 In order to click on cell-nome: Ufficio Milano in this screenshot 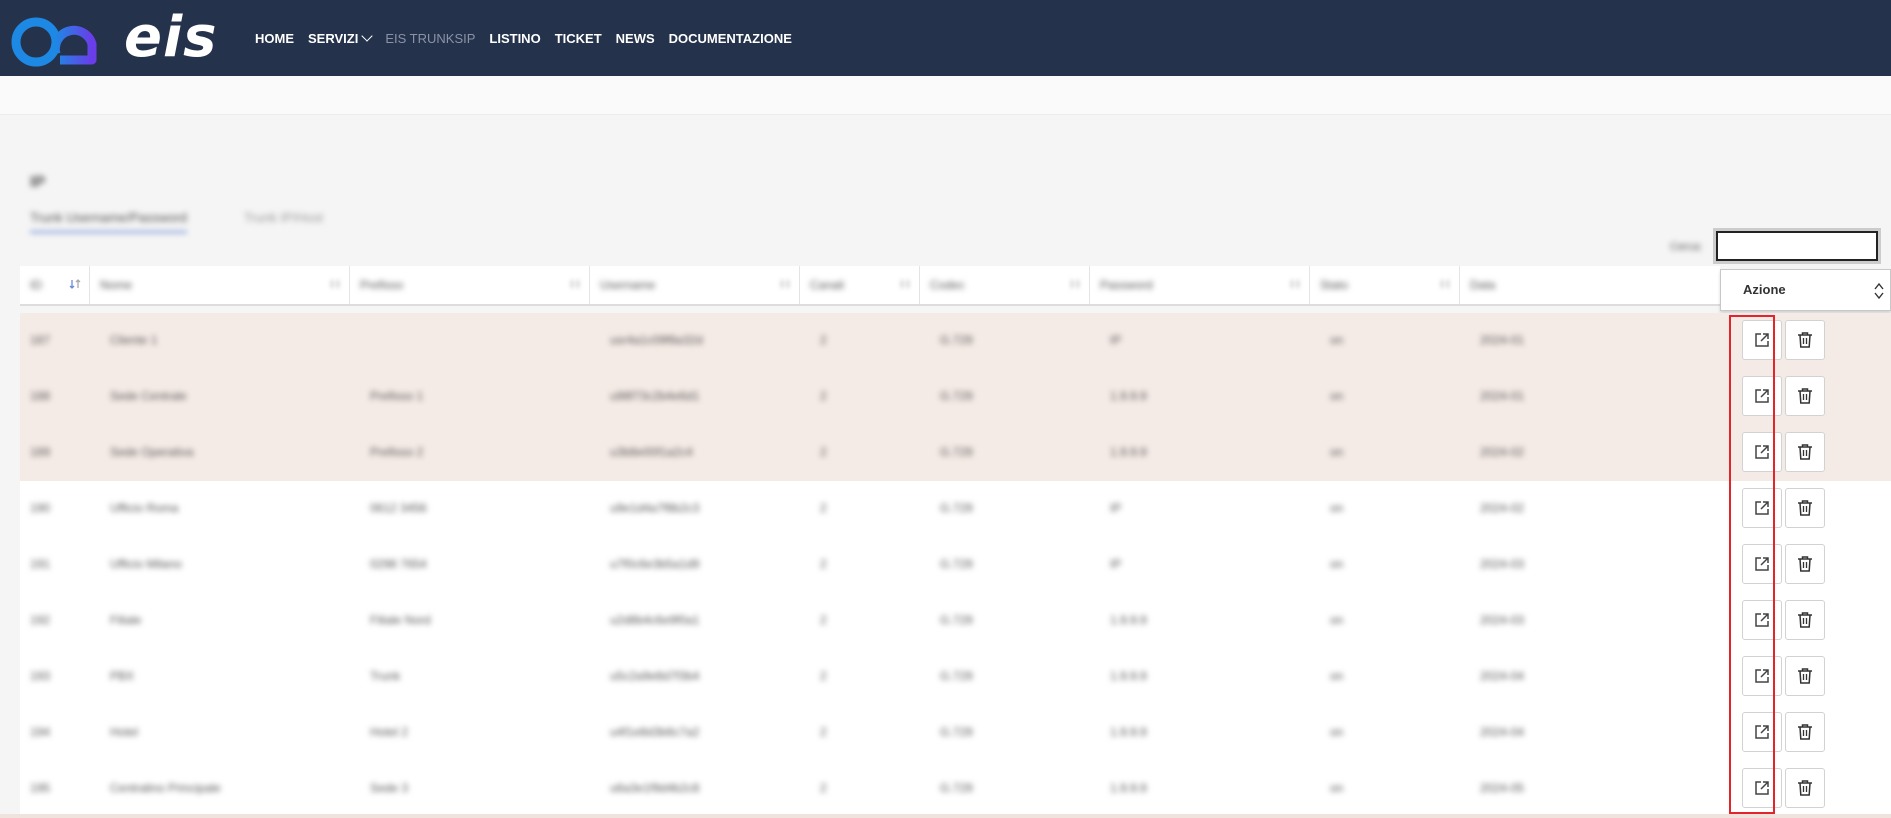, I will do `click(146, 564)`.